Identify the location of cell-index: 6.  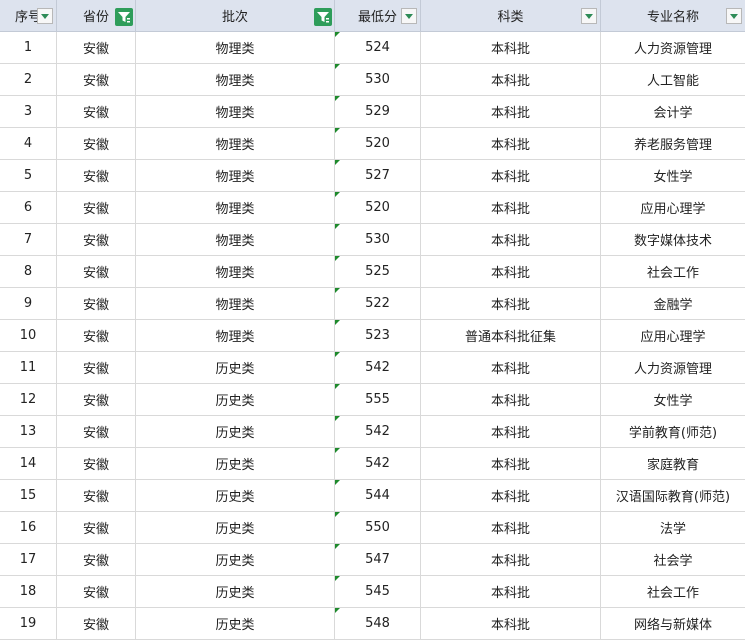
(28, 208).